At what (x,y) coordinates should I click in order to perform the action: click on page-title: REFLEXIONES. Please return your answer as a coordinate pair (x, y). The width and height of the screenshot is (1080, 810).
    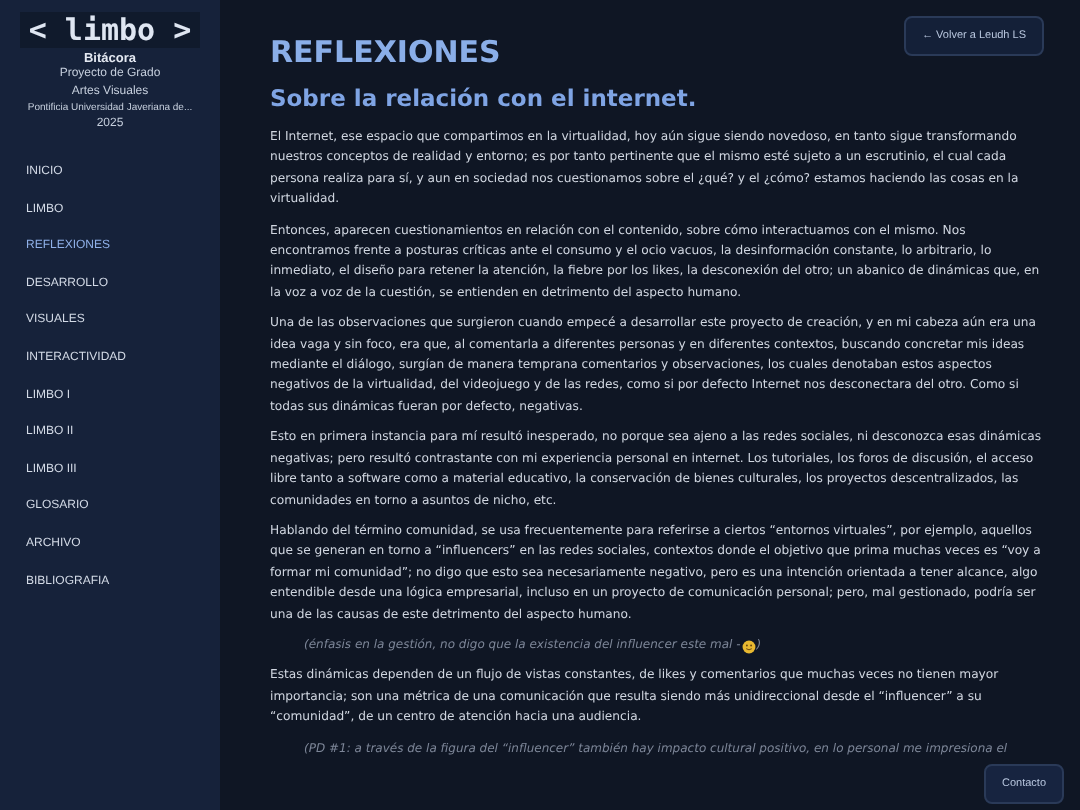
    Looking at the image, I should click on (385, 52).